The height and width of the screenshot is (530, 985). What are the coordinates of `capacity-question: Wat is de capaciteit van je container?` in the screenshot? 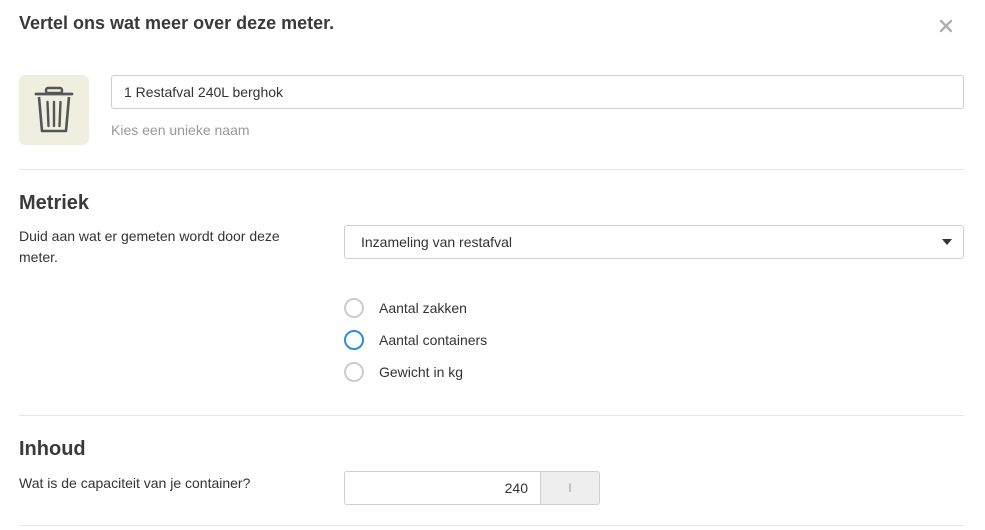 It's located at (135, 483).